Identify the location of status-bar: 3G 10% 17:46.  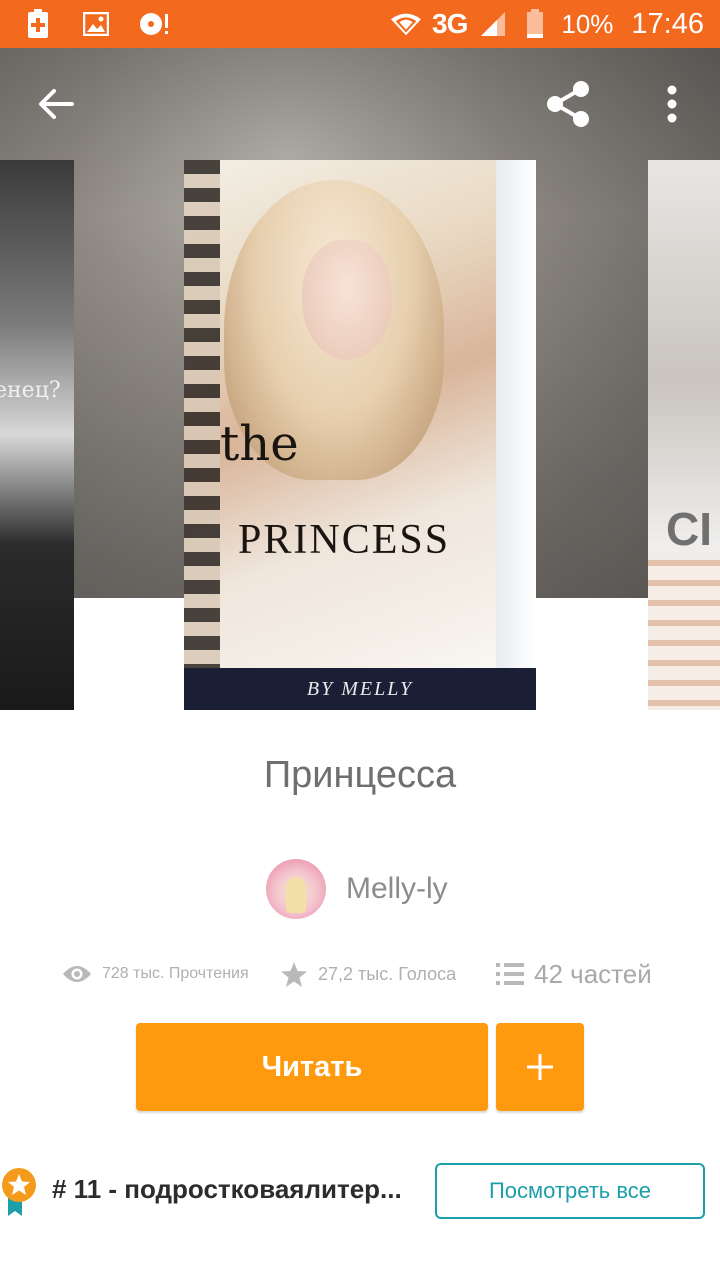
(360, 24).